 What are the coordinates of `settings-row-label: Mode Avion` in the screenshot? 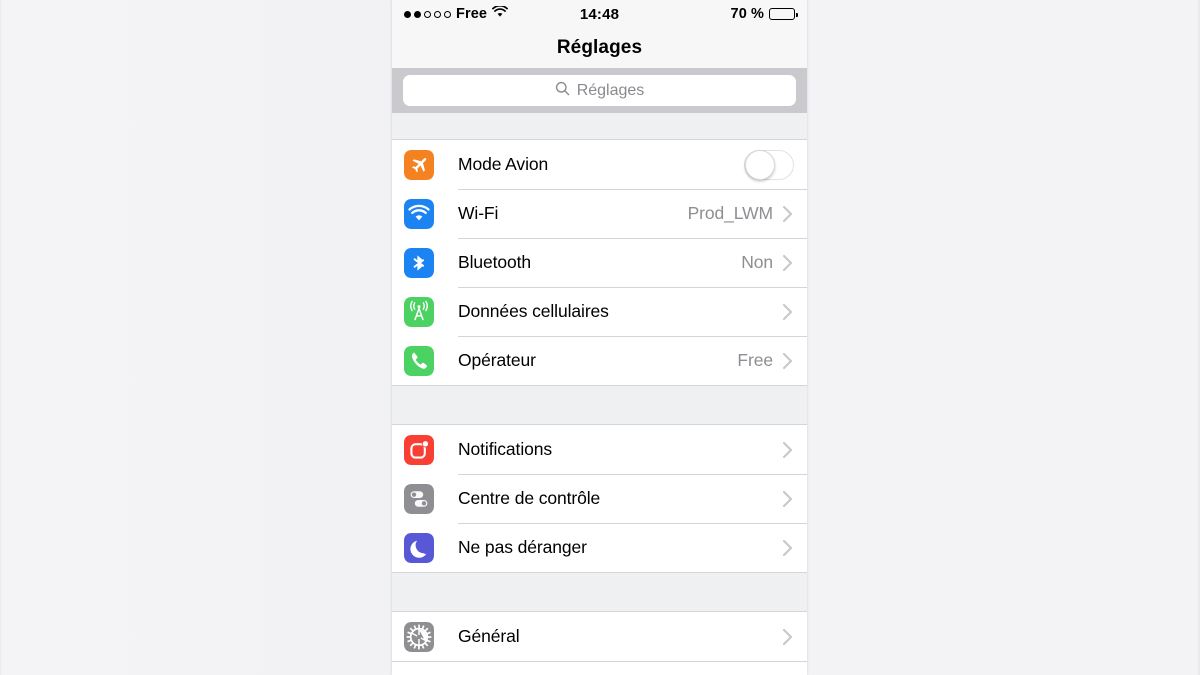 It's located at (503, 164).